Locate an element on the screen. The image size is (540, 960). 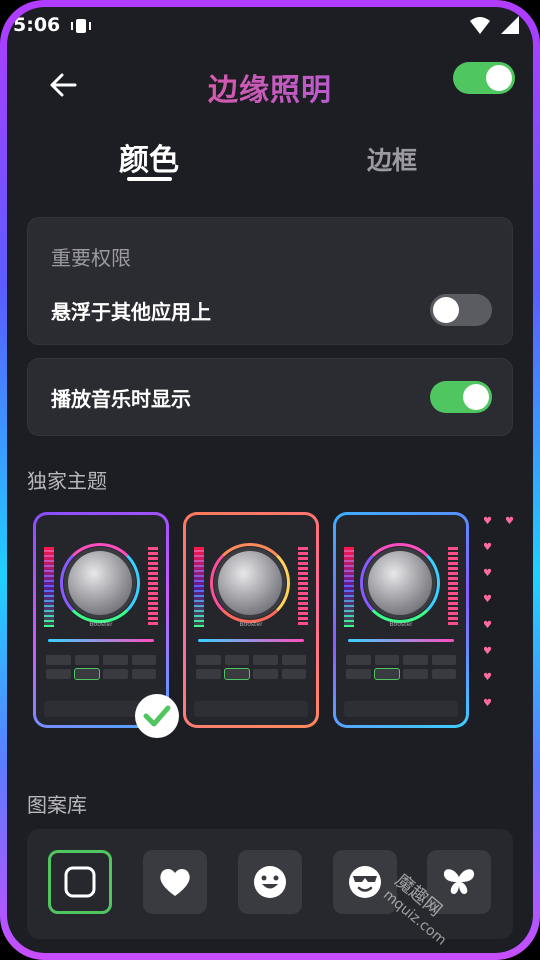
themes-title: 独家主题 is located at coordinates (67, 481).